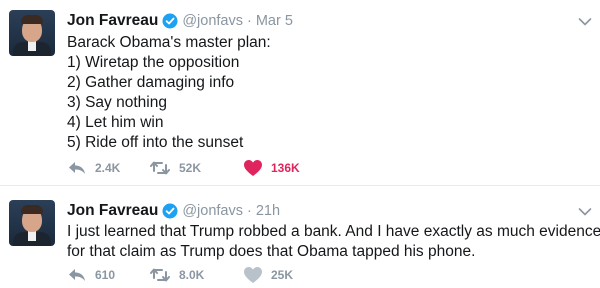  I want to click on tweet-header: Jon Favreau @jonfavs · 21h, so click(173, 211).